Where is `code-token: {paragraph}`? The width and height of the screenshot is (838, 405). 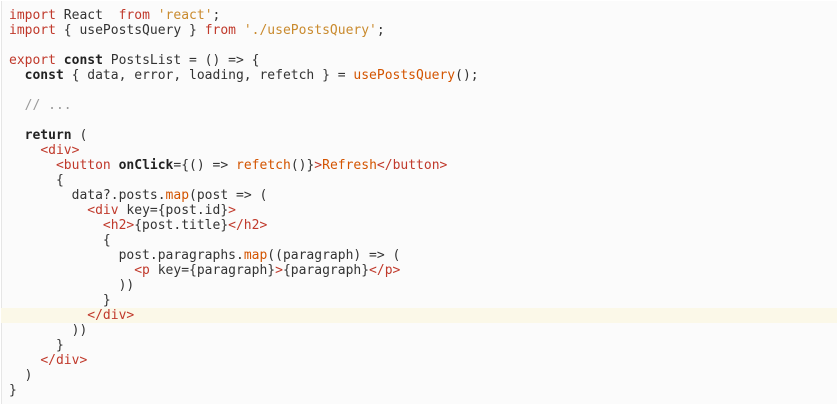
code-token: {paragraph} is located at coordinates (326, 270).